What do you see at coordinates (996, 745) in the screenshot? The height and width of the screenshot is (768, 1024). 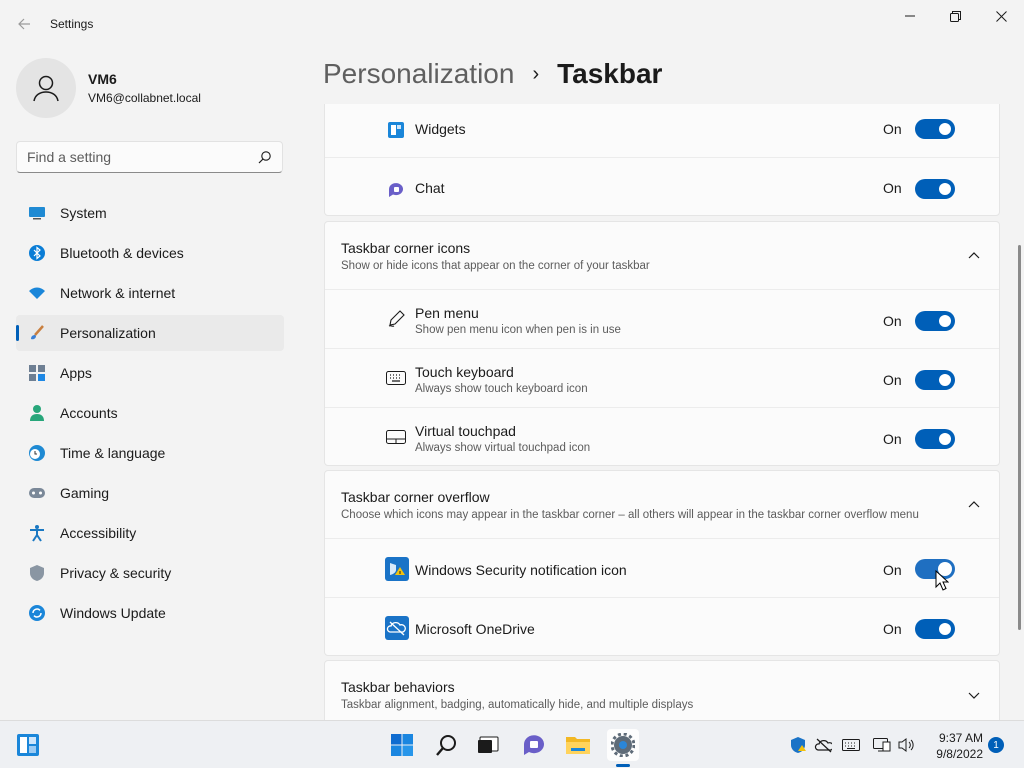 I see `notification-badge: 1` at bounding box center [996, 745].